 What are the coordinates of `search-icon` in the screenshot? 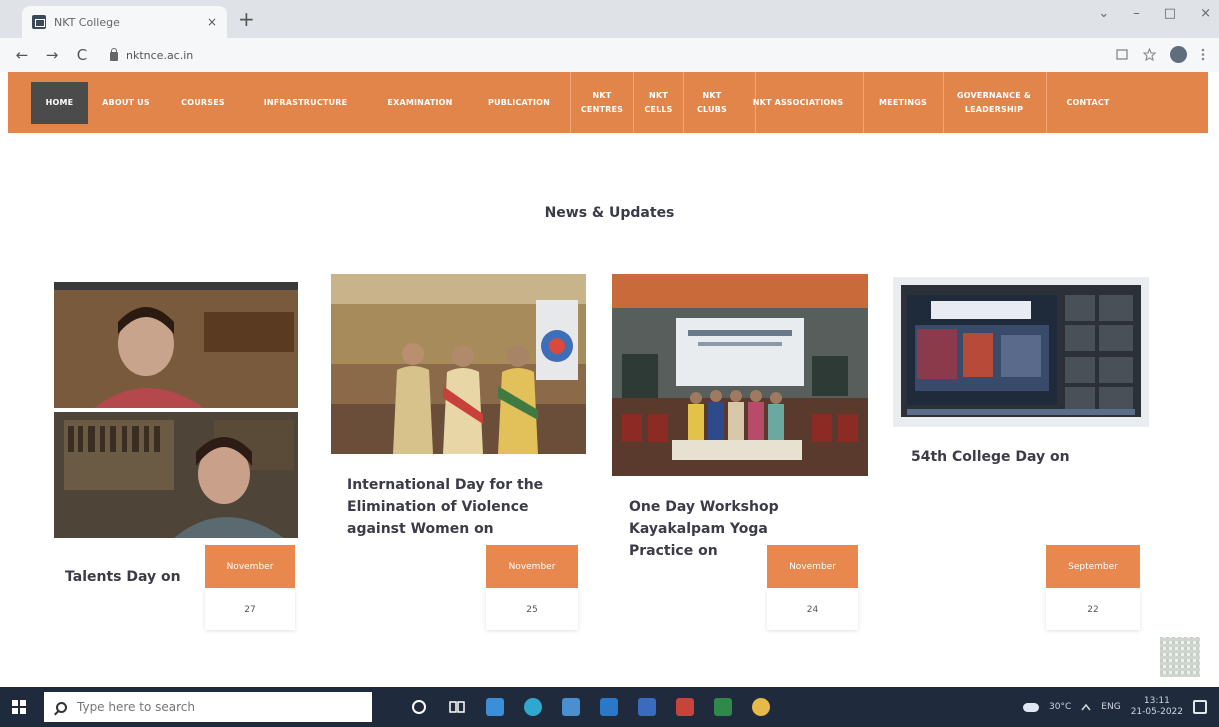 It's located at (61, 707).